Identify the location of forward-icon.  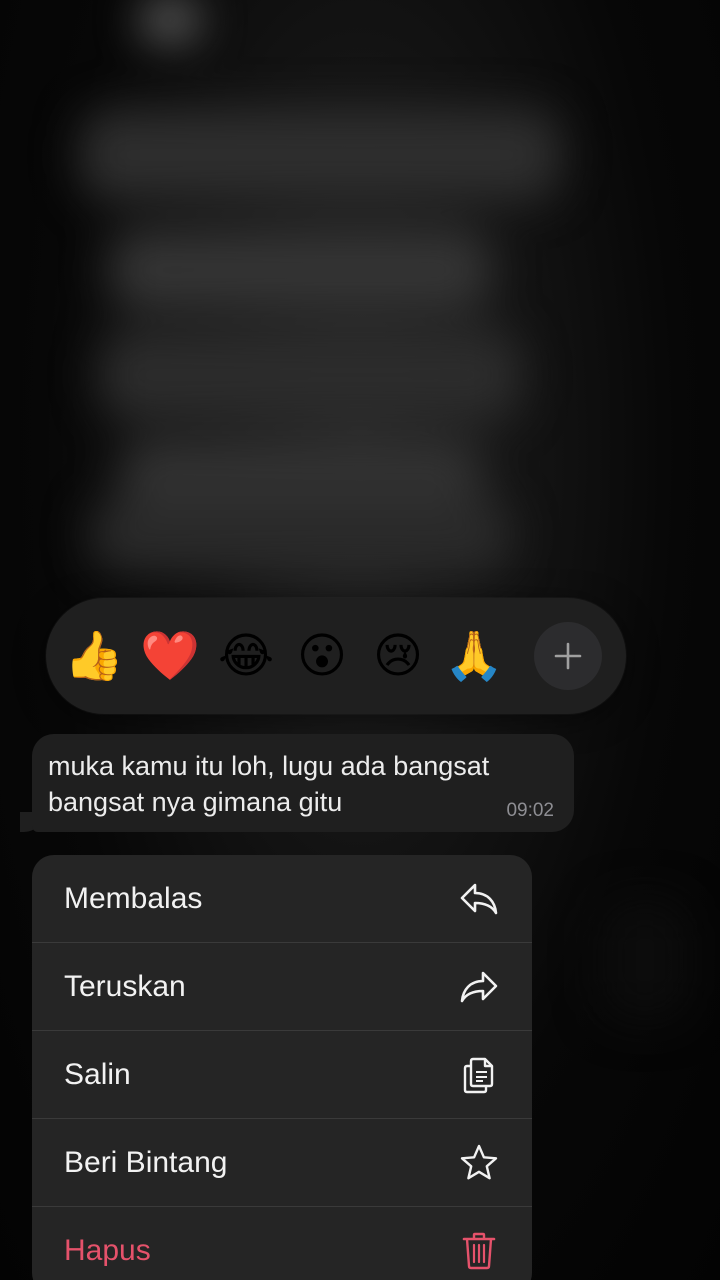
(479, 987).